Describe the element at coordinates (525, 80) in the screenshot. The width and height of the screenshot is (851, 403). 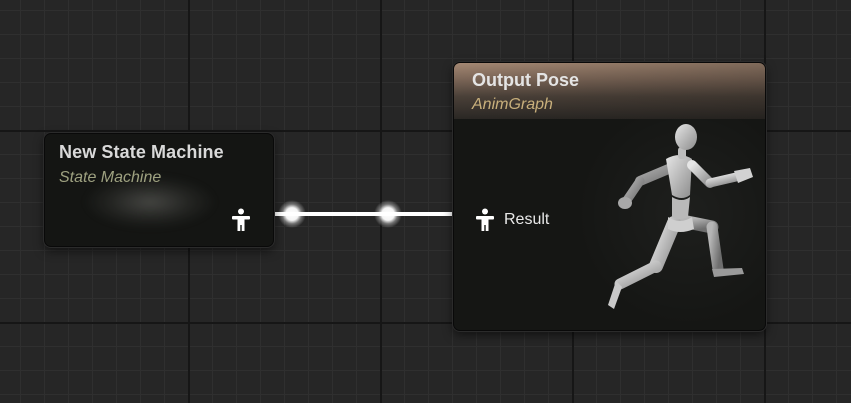
I see `output-pose-title: Output Pose` at that location.